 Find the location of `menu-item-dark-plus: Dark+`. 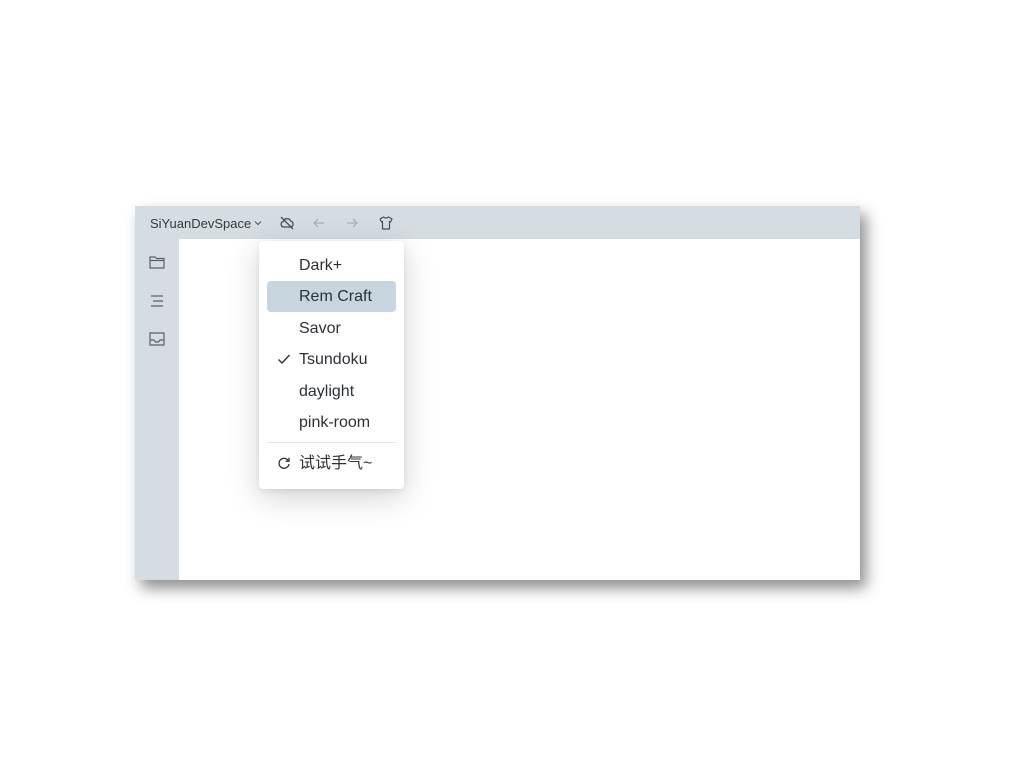

menu-item-dark-plus: Dark+ is located at coordinates (331, 265).